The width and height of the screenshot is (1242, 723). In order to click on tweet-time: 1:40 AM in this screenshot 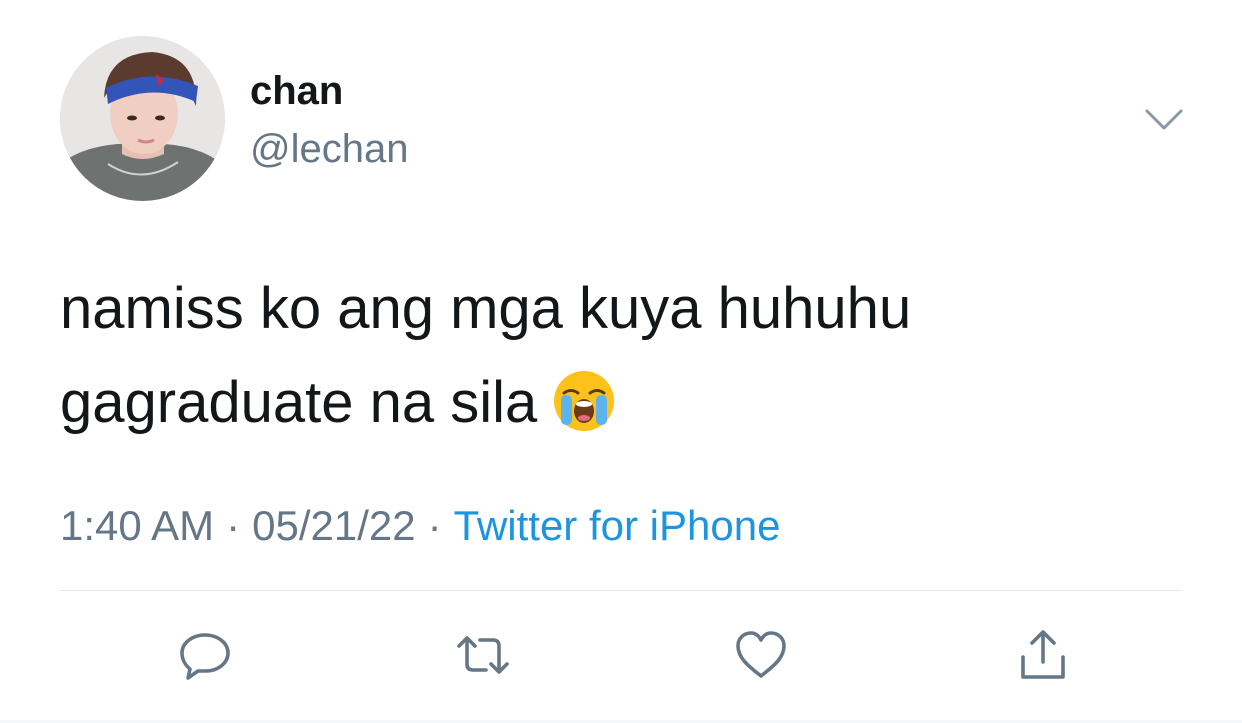, I will do `click(137, 525)`.